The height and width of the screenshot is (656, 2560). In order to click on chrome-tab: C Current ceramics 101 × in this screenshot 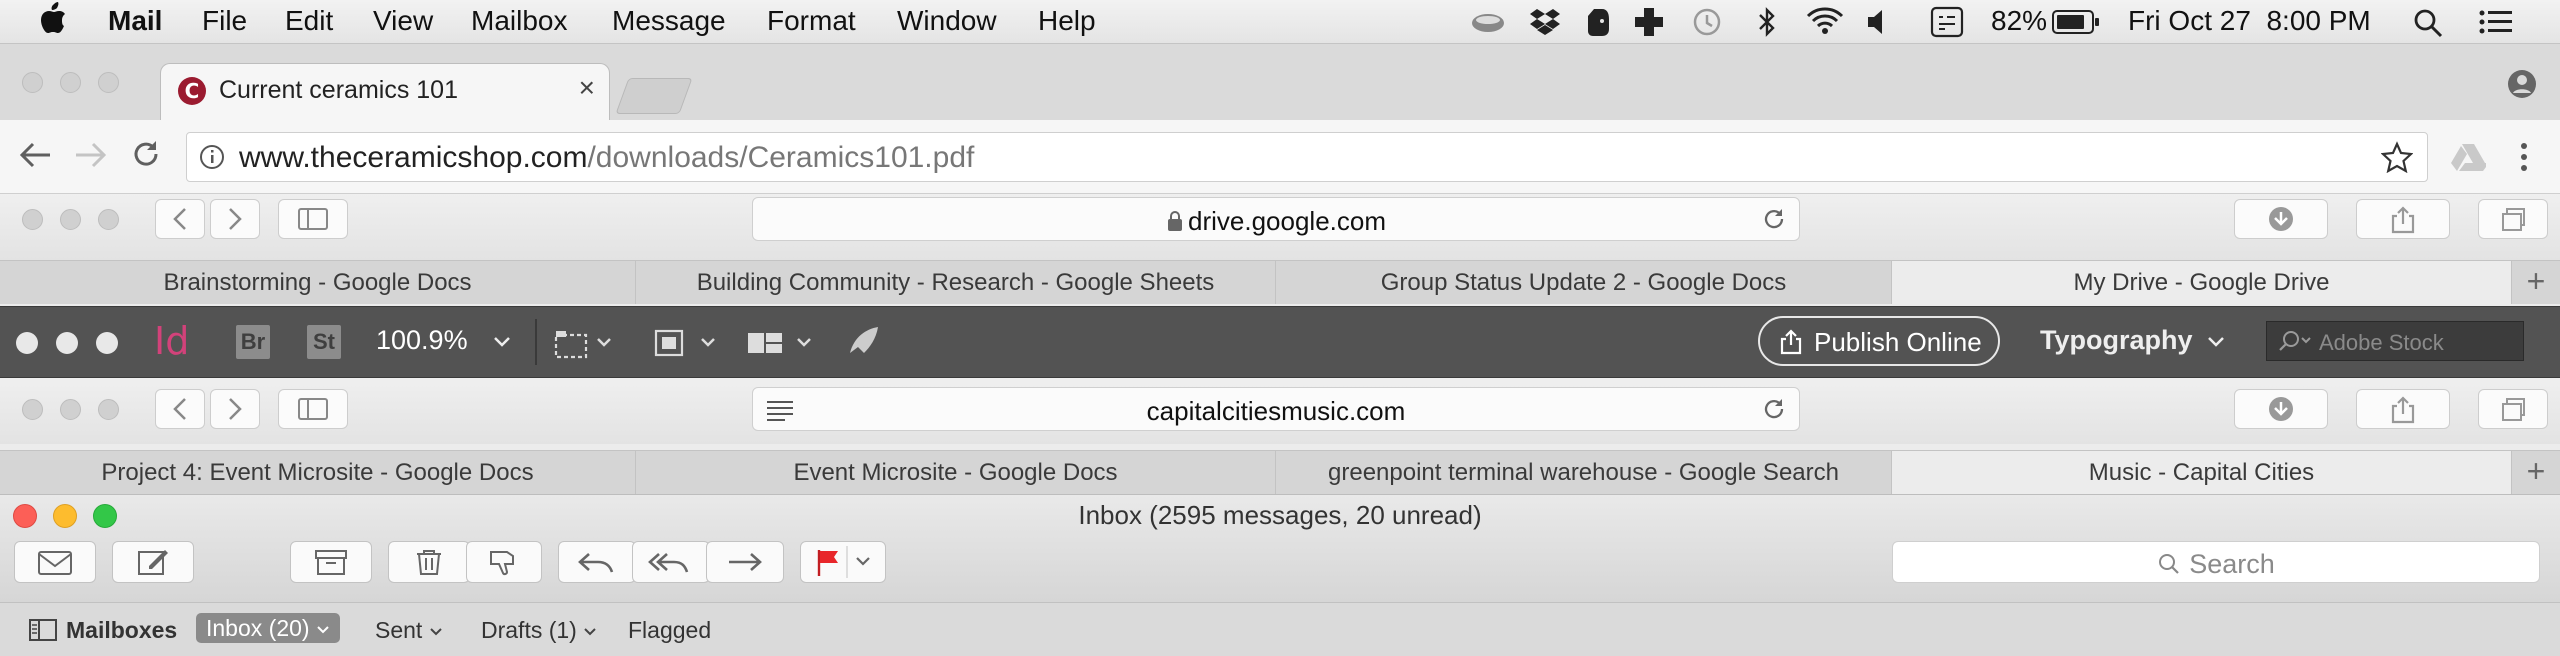, I will do `click(385, 91)`.